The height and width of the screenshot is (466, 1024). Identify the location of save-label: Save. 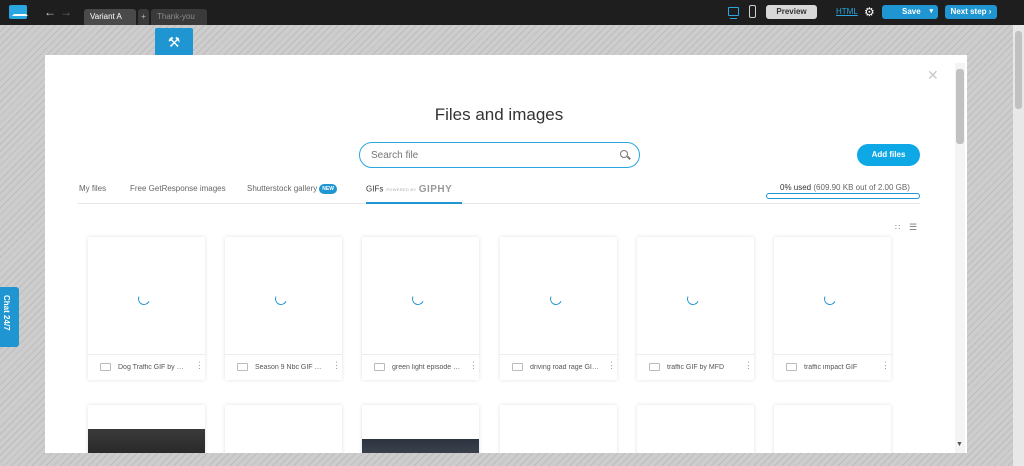
(911, 11).